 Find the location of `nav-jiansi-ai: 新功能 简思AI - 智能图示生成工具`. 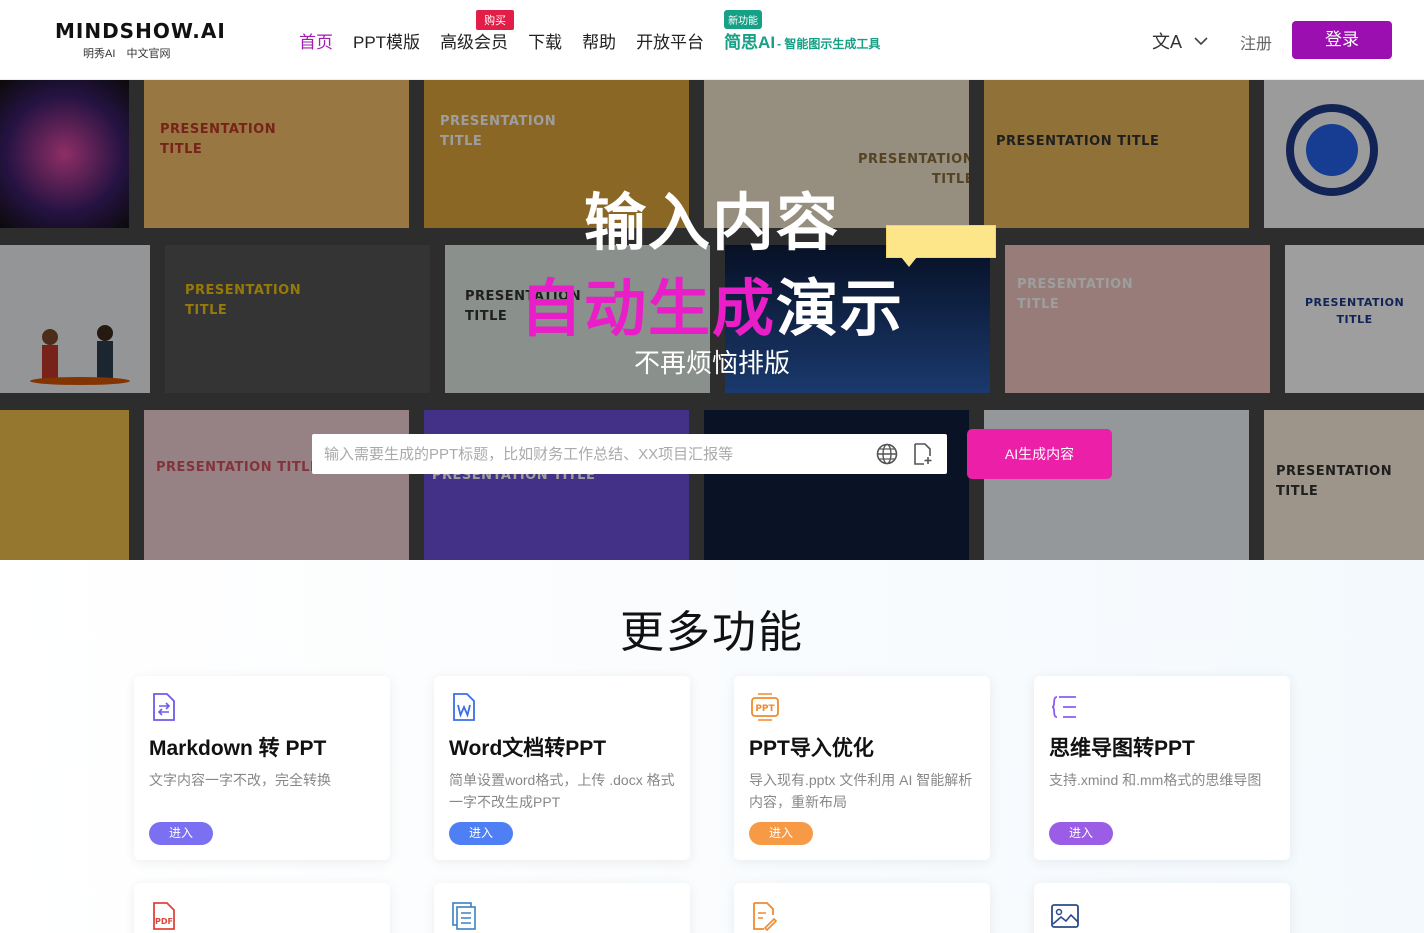

nav-jiansi-ai: 新功能 简思AI - 智能图示生成工具 is located at coordinates (802, 31).